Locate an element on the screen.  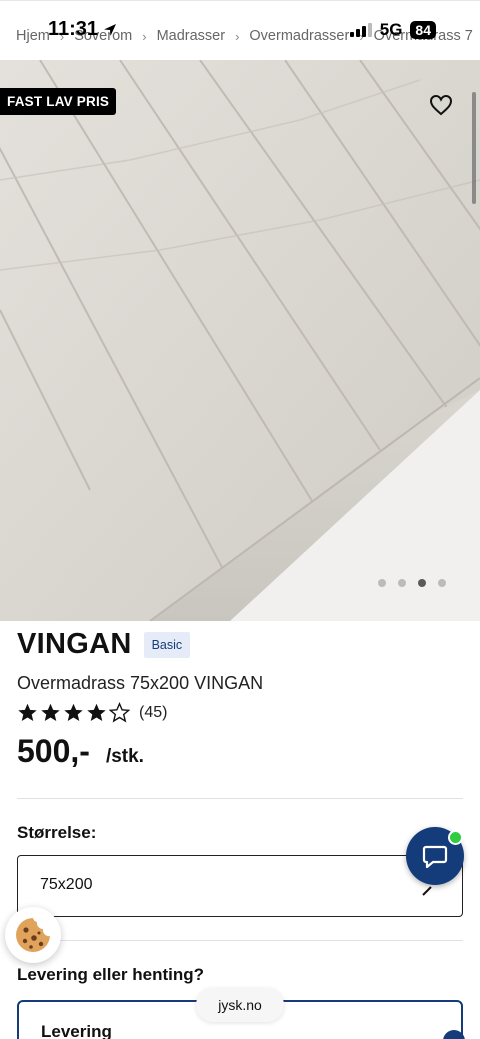
radio-selected-icon is located at coordinates (454, 1034).